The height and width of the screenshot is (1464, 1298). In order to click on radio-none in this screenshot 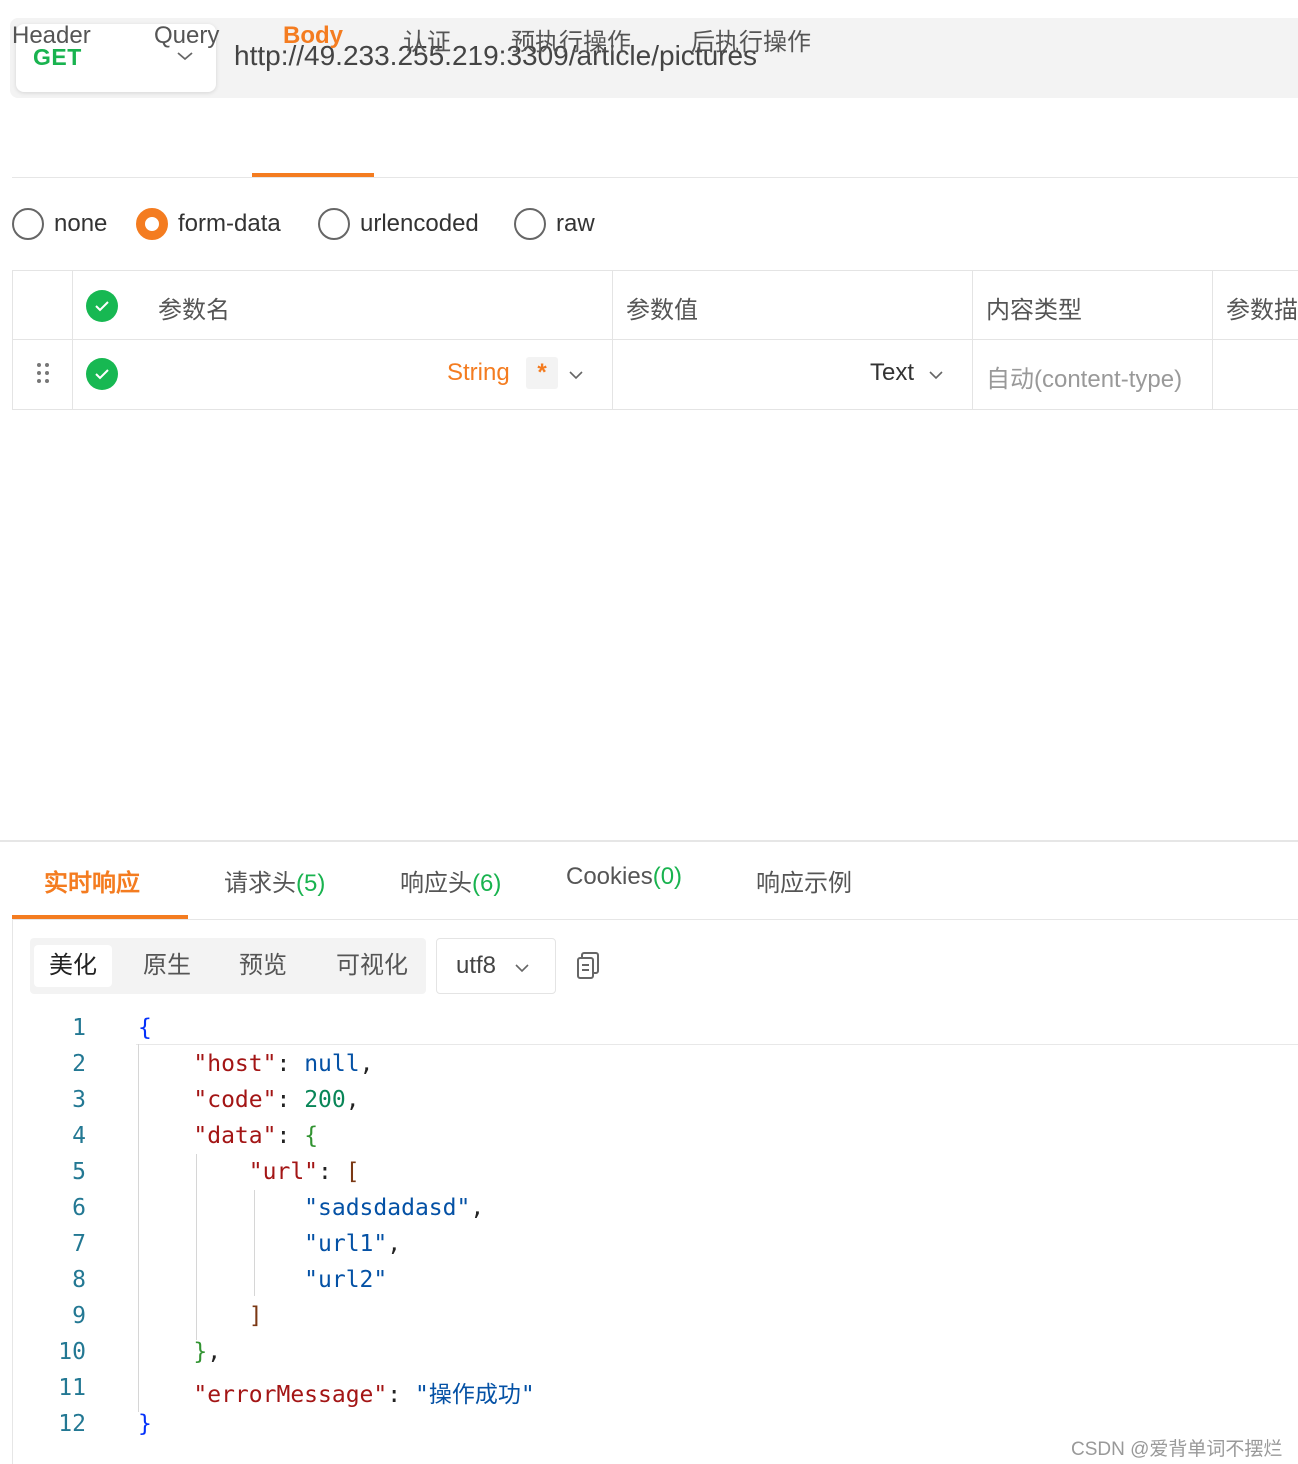, I will do `click(28, 224)`.